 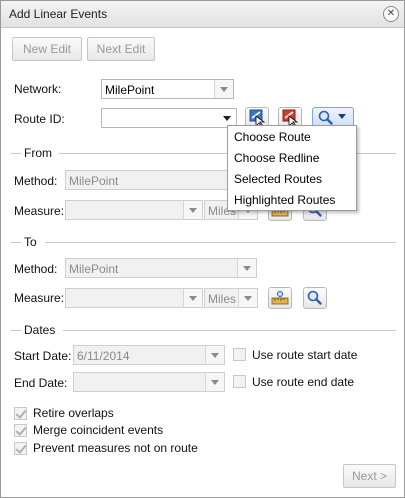 I want to click on to-ruler-button, so click(x=280, y=298).